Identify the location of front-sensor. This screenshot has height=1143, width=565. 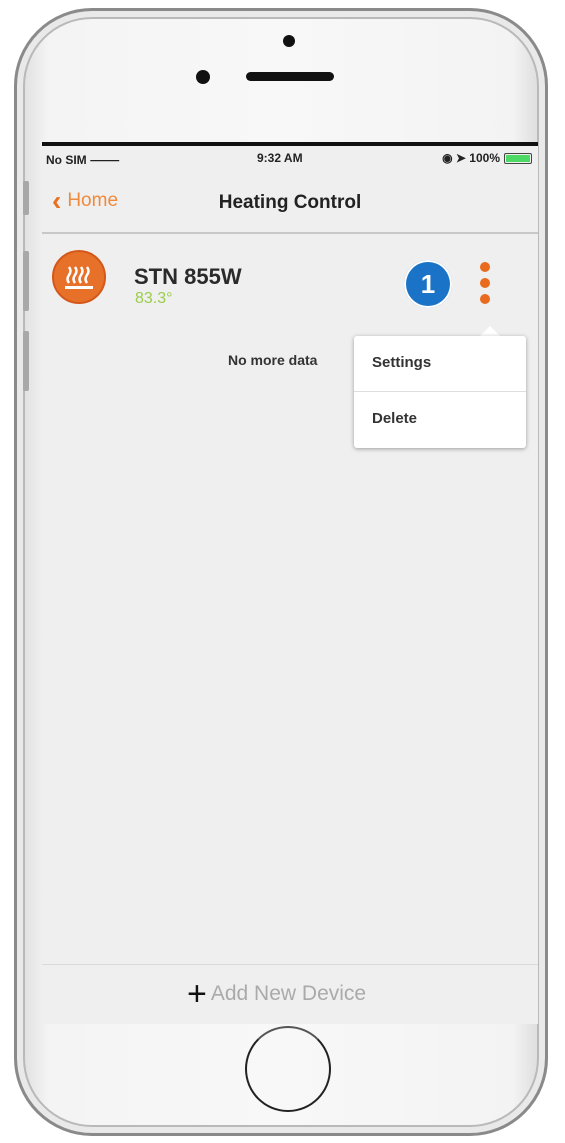
(289, 41).